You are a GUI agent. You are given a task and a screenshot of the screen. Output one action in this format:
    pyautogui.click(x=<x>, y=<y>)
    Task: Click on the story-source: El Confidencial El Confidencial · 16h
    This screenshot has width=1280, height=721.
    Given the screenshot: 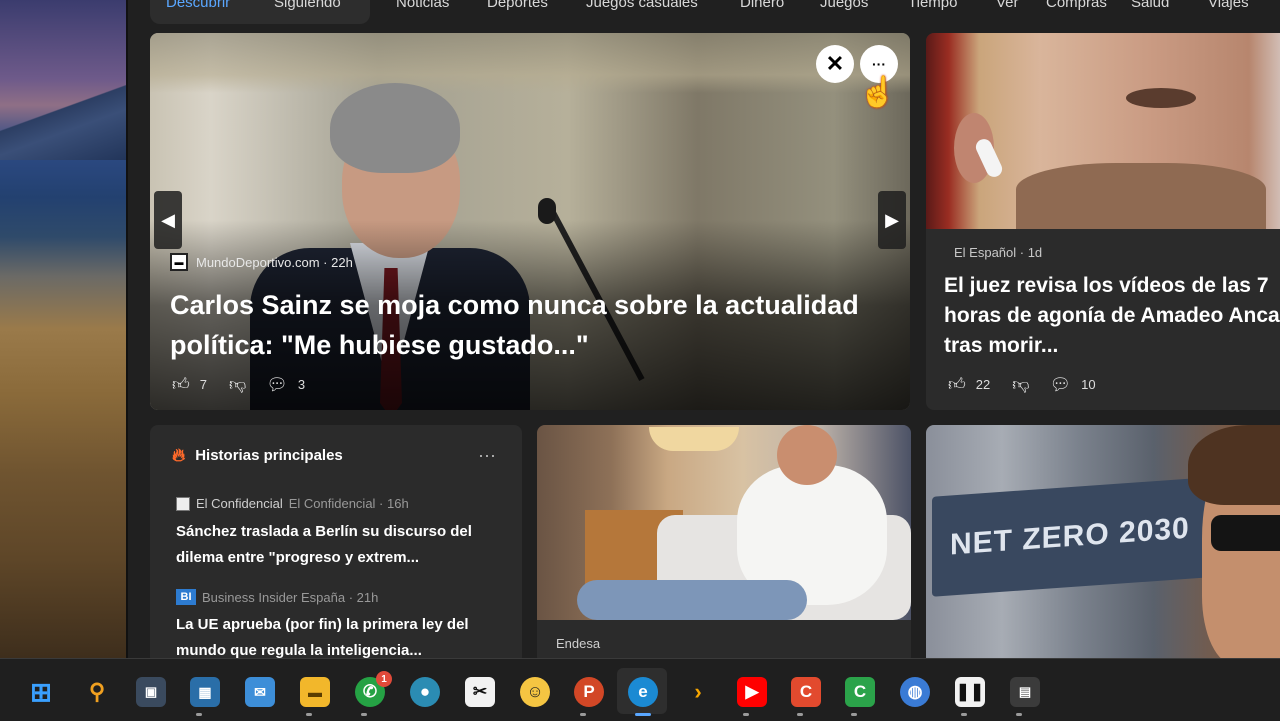 What is the action you would take?
    pyautogui.click(x=292, y=503)
    